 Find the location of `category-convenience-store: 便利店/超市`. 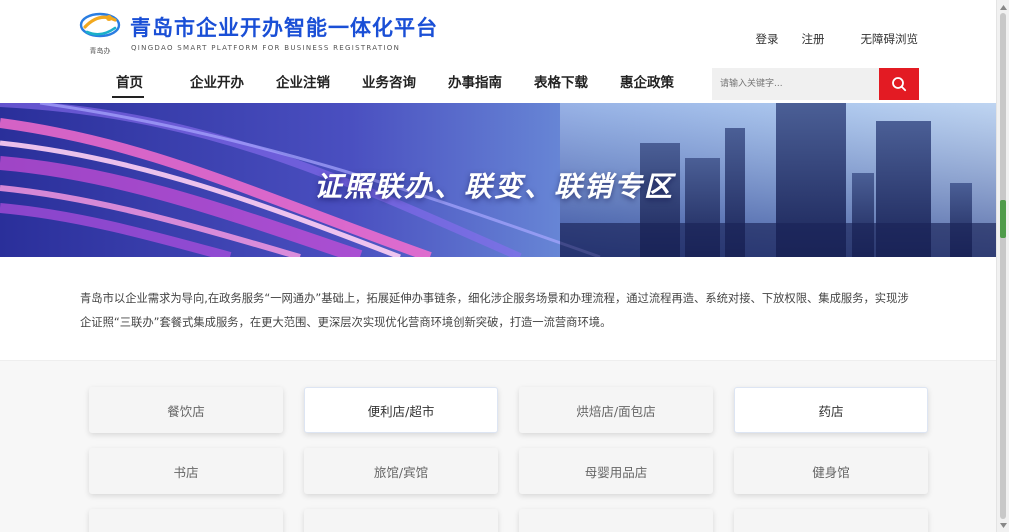

category-convenience-store: 便利店/超市 is located at coordinates (401, 410).